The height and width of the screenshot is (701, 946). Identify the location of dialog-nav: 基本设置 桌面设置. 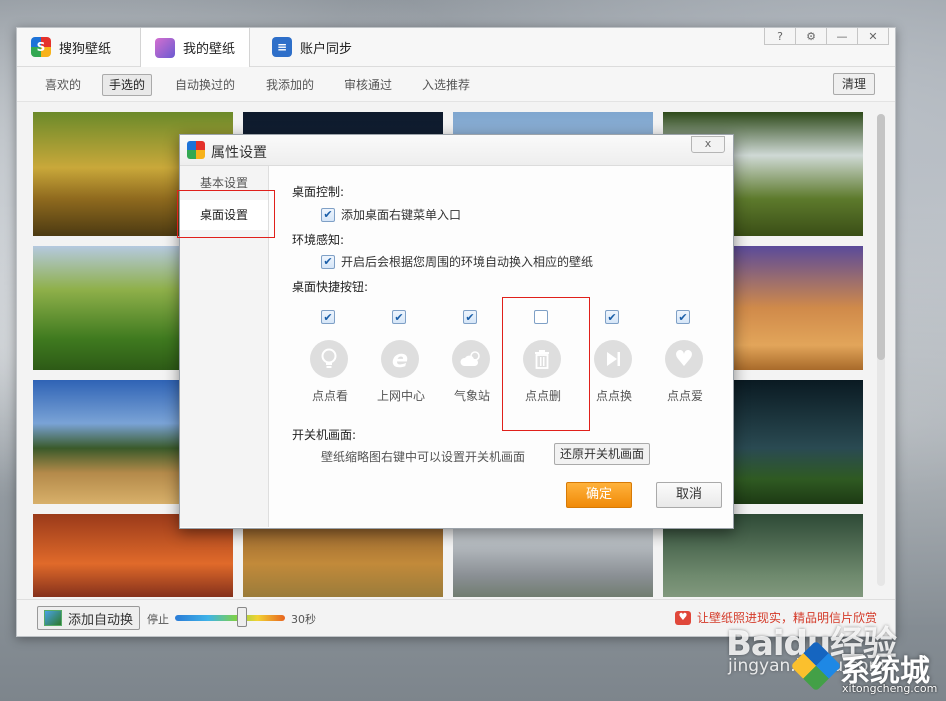
(224, 346).